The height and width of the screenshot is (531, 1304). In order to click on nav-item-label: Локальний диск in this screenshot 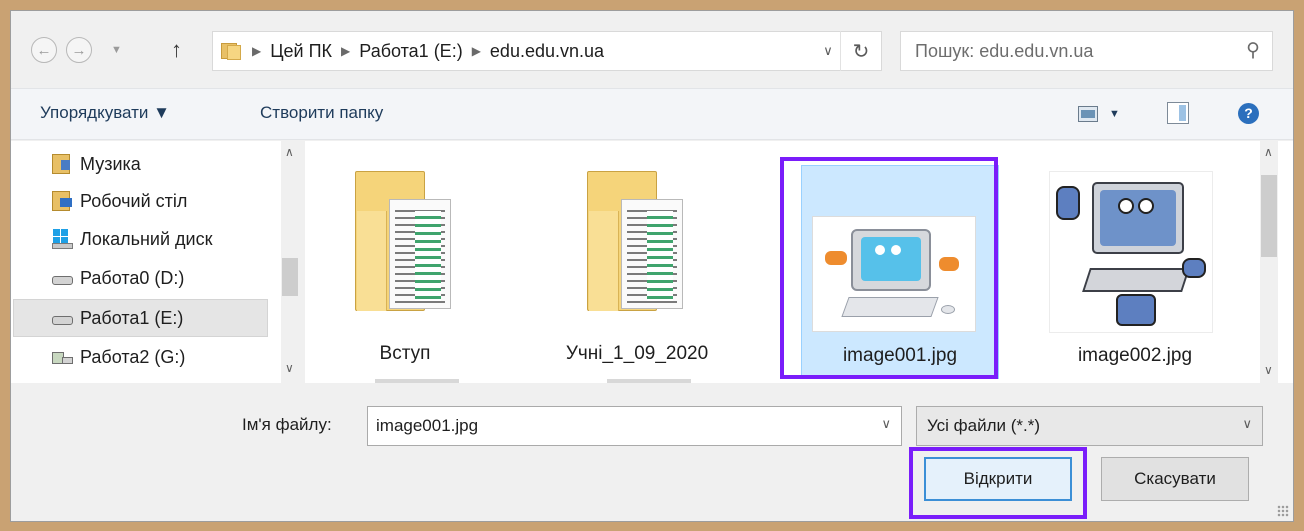, I will do `click(146, 238)`.